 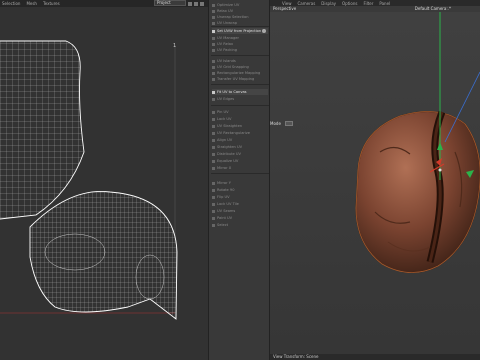 I want to click on packing-icon, so click(x=213, y=50).